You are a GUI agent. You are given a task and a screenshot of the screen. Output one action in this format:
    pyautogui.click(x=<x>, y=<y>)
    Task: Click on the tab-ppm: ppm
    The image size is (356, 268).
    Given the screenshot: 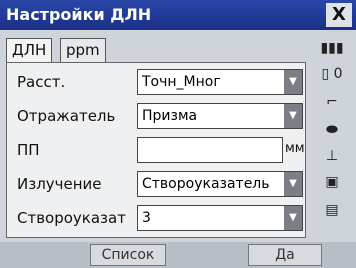 What is the action you would take?
    pyautogui.click(x=83, y=50)
    